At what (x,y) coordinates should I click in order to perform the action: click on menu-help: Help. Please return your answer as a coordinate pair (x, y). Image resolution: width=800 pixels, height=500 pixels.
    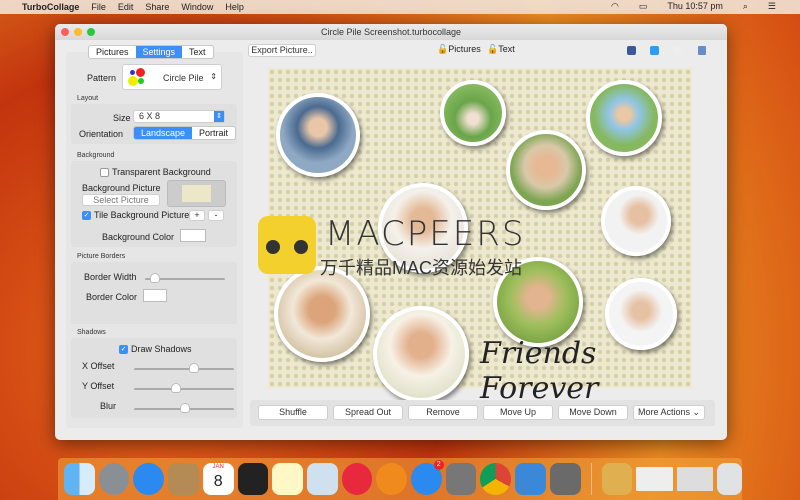
    Looking at the image, I should click on (234, 7).